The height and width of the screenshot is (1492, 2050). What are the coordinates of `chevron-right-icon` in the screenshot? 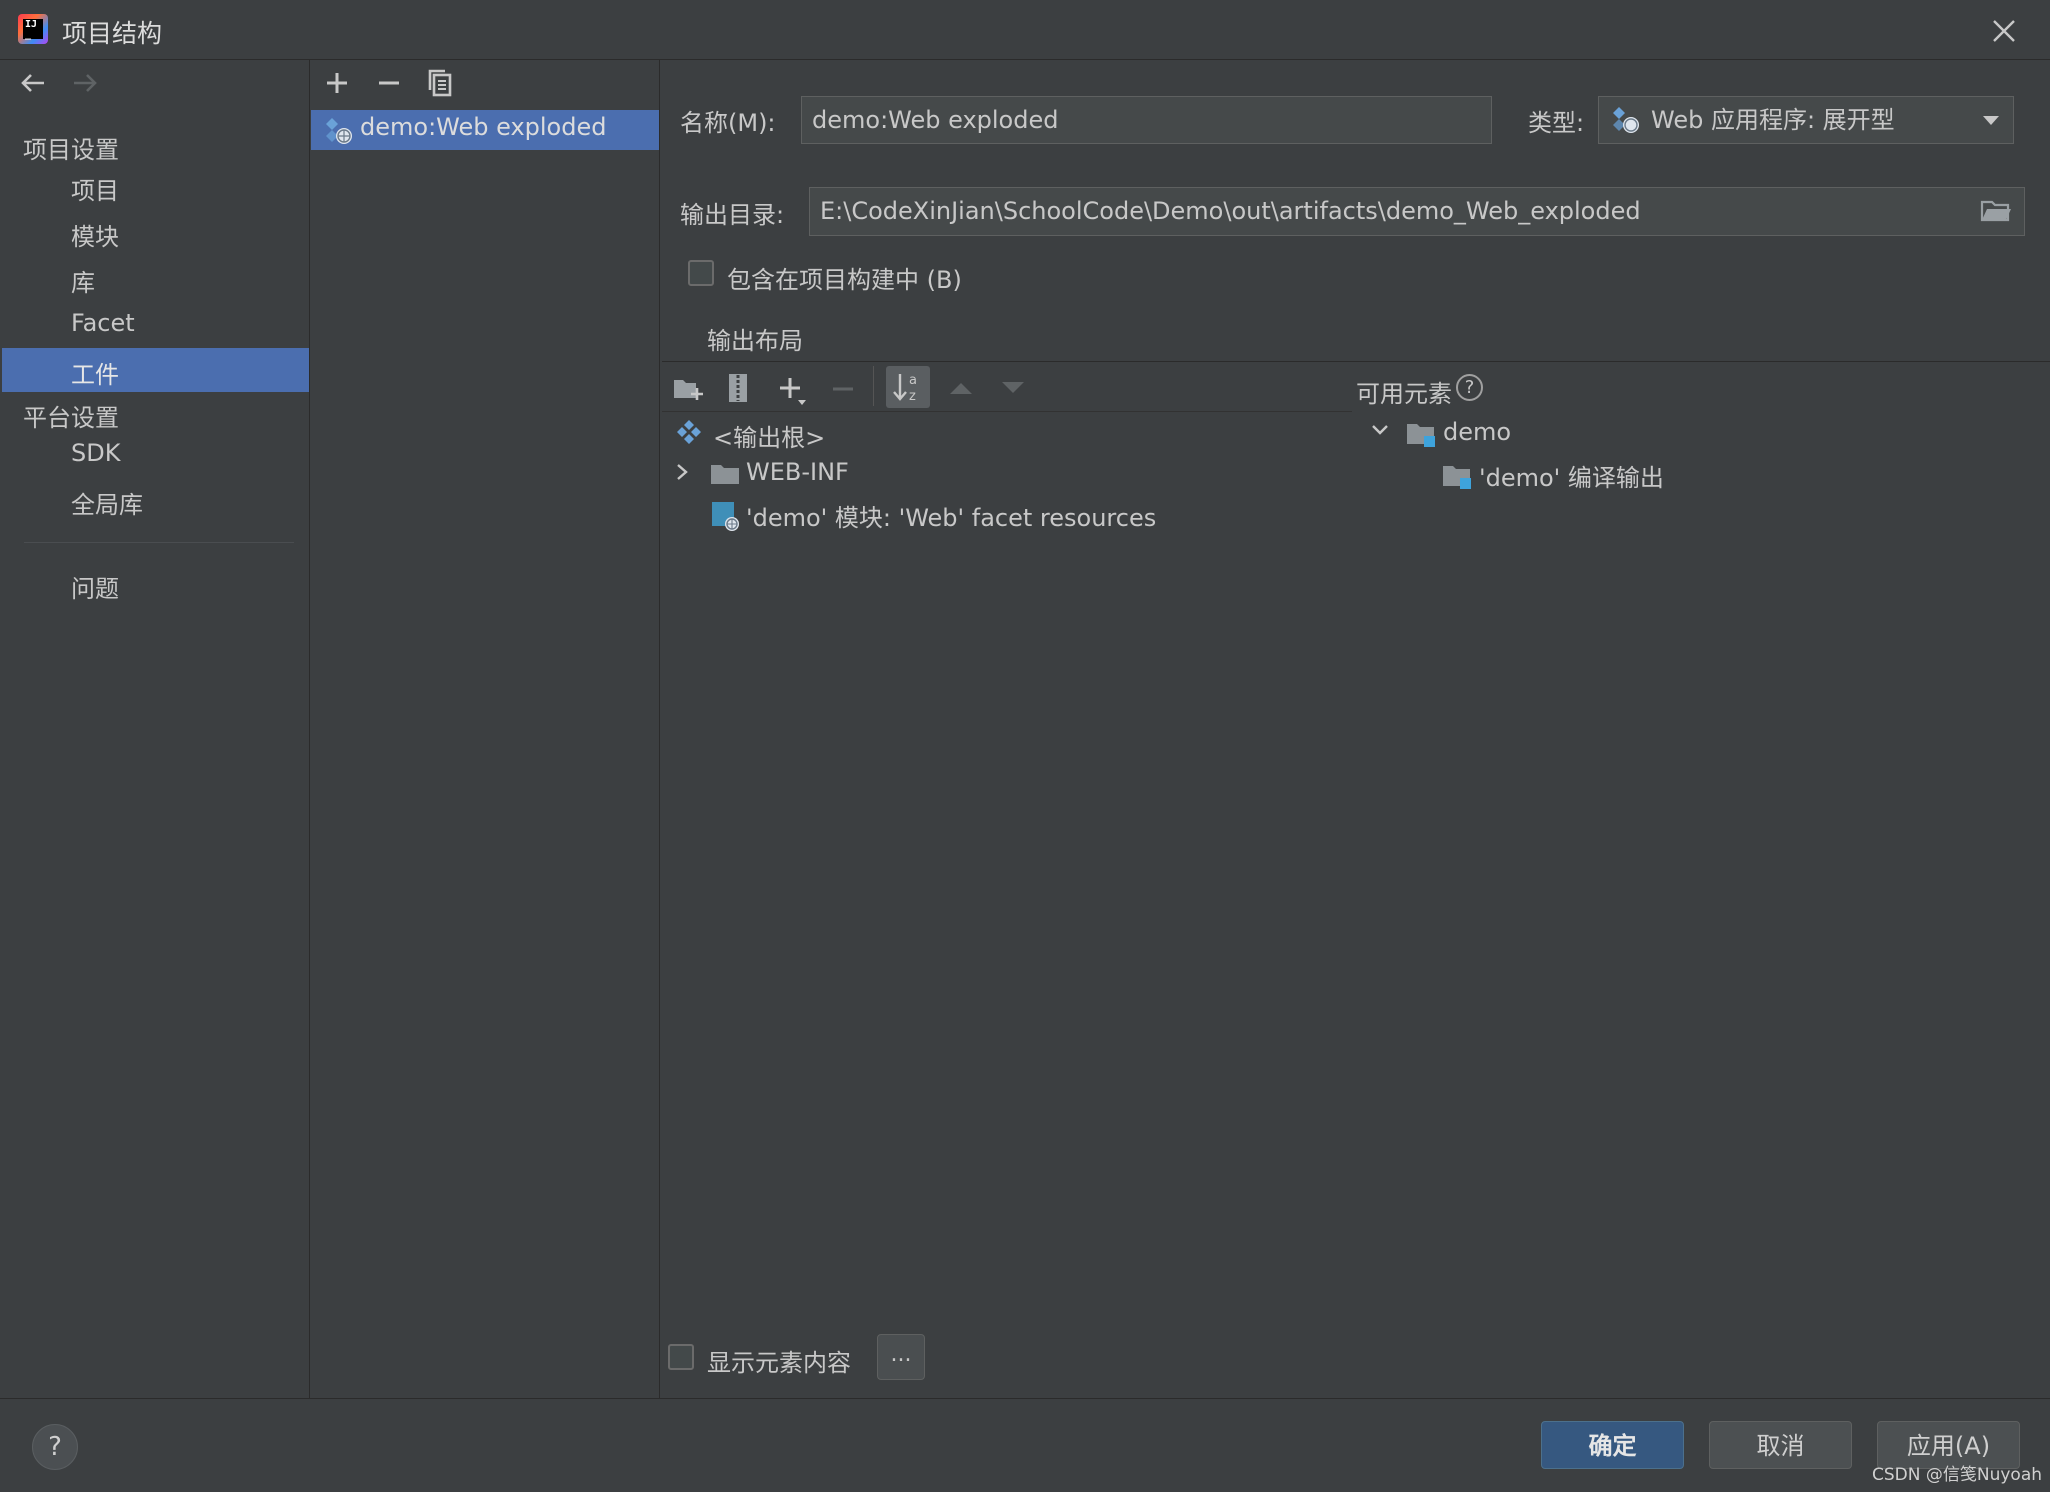 It's located at (682, 474).